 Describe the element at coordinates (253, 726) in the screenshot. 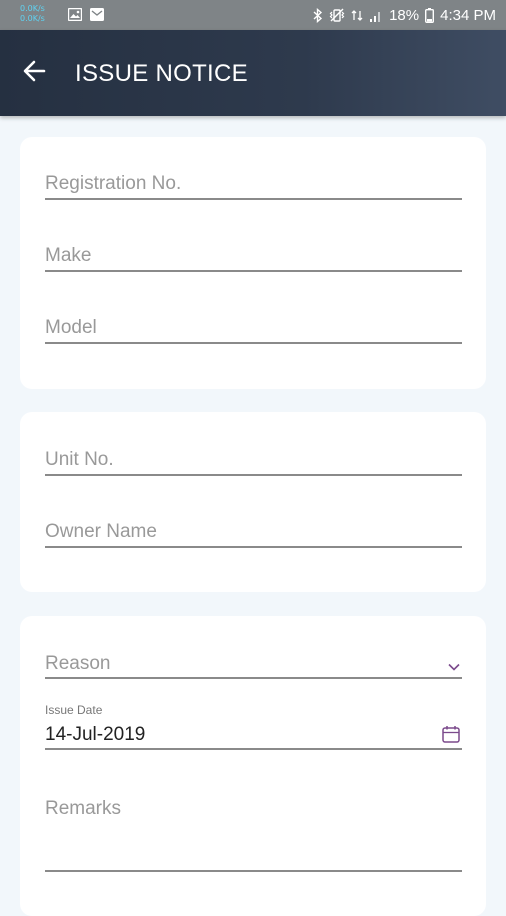

I see `issue-date-field: Issue Date 14-Jul-2019` at that location.